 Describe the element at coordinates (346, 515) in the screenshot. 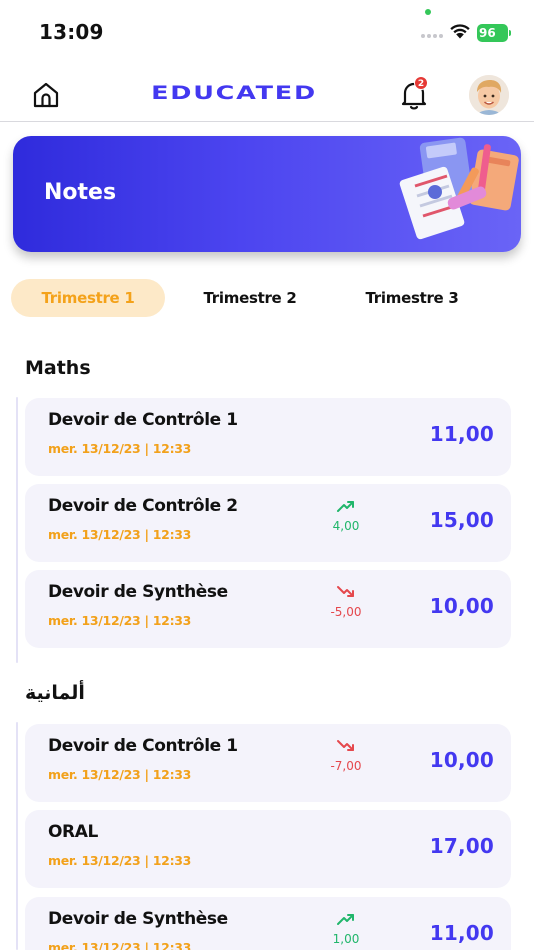

I see `grade-trend: 4,00` at that location.